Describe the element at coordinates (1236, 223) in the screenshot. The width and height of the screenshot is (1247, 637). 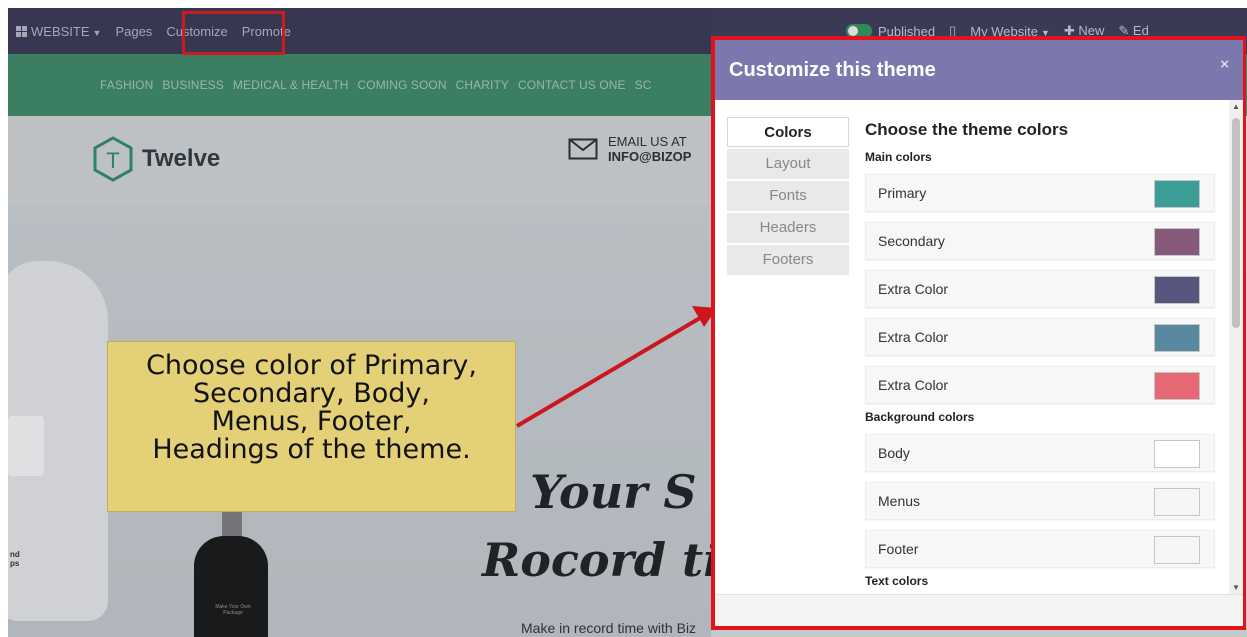
I see `scroll-thumb` at that location.